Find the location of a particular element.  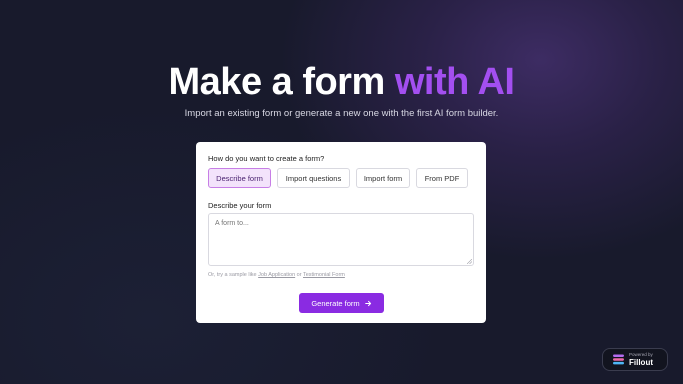

page-title: Make a form with AI is located at coordinates (341, 82).